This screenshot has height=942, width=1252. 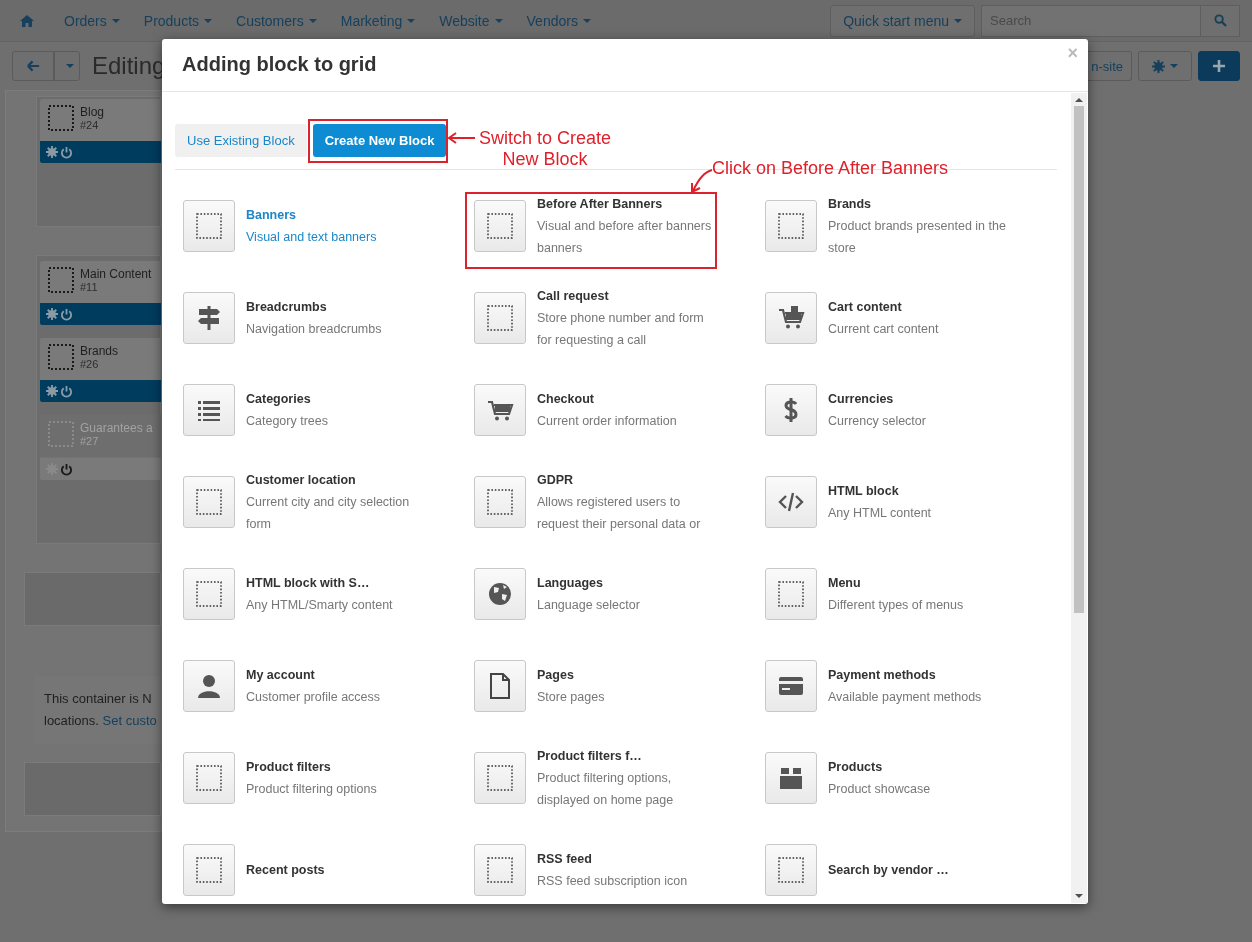 I want to click on block-description: Allows registered users to request their personal data or, so click(x=619, y=513).